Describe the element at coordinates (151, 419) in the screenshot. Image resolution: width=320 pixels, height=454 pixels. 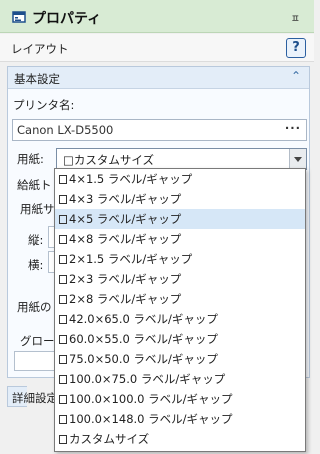
I see `paper-option-label: 100.0×148.0 ラベル/ギャップ` at that location.